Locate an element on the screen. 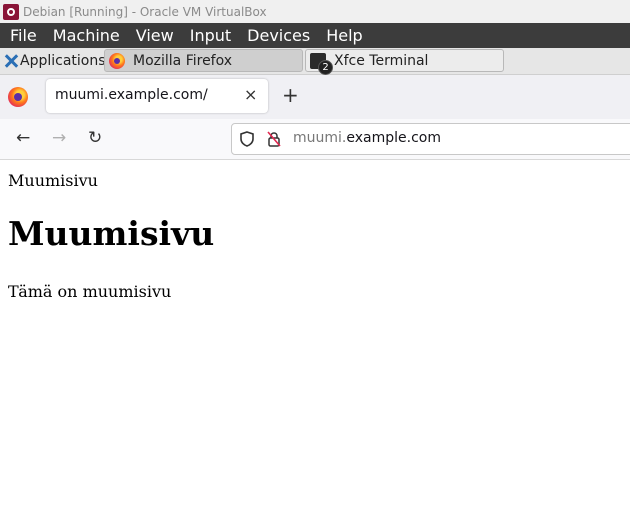 The image size is (630, 530). page-heading: Muumisivu is located at coordinates (111, 233).